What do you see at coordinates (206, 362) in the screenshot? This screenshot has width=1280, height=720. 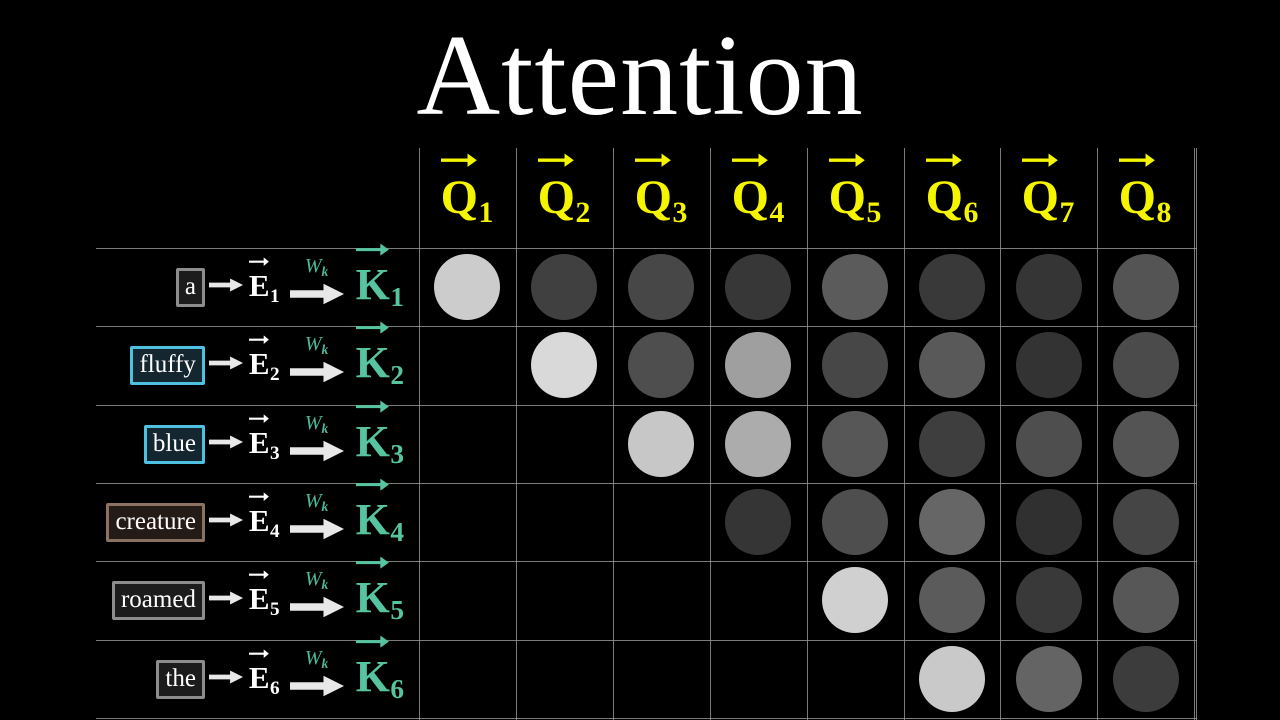 I see `key-row-2: fluffy E 2 Wk K 2` at bounding box center [206, 362].